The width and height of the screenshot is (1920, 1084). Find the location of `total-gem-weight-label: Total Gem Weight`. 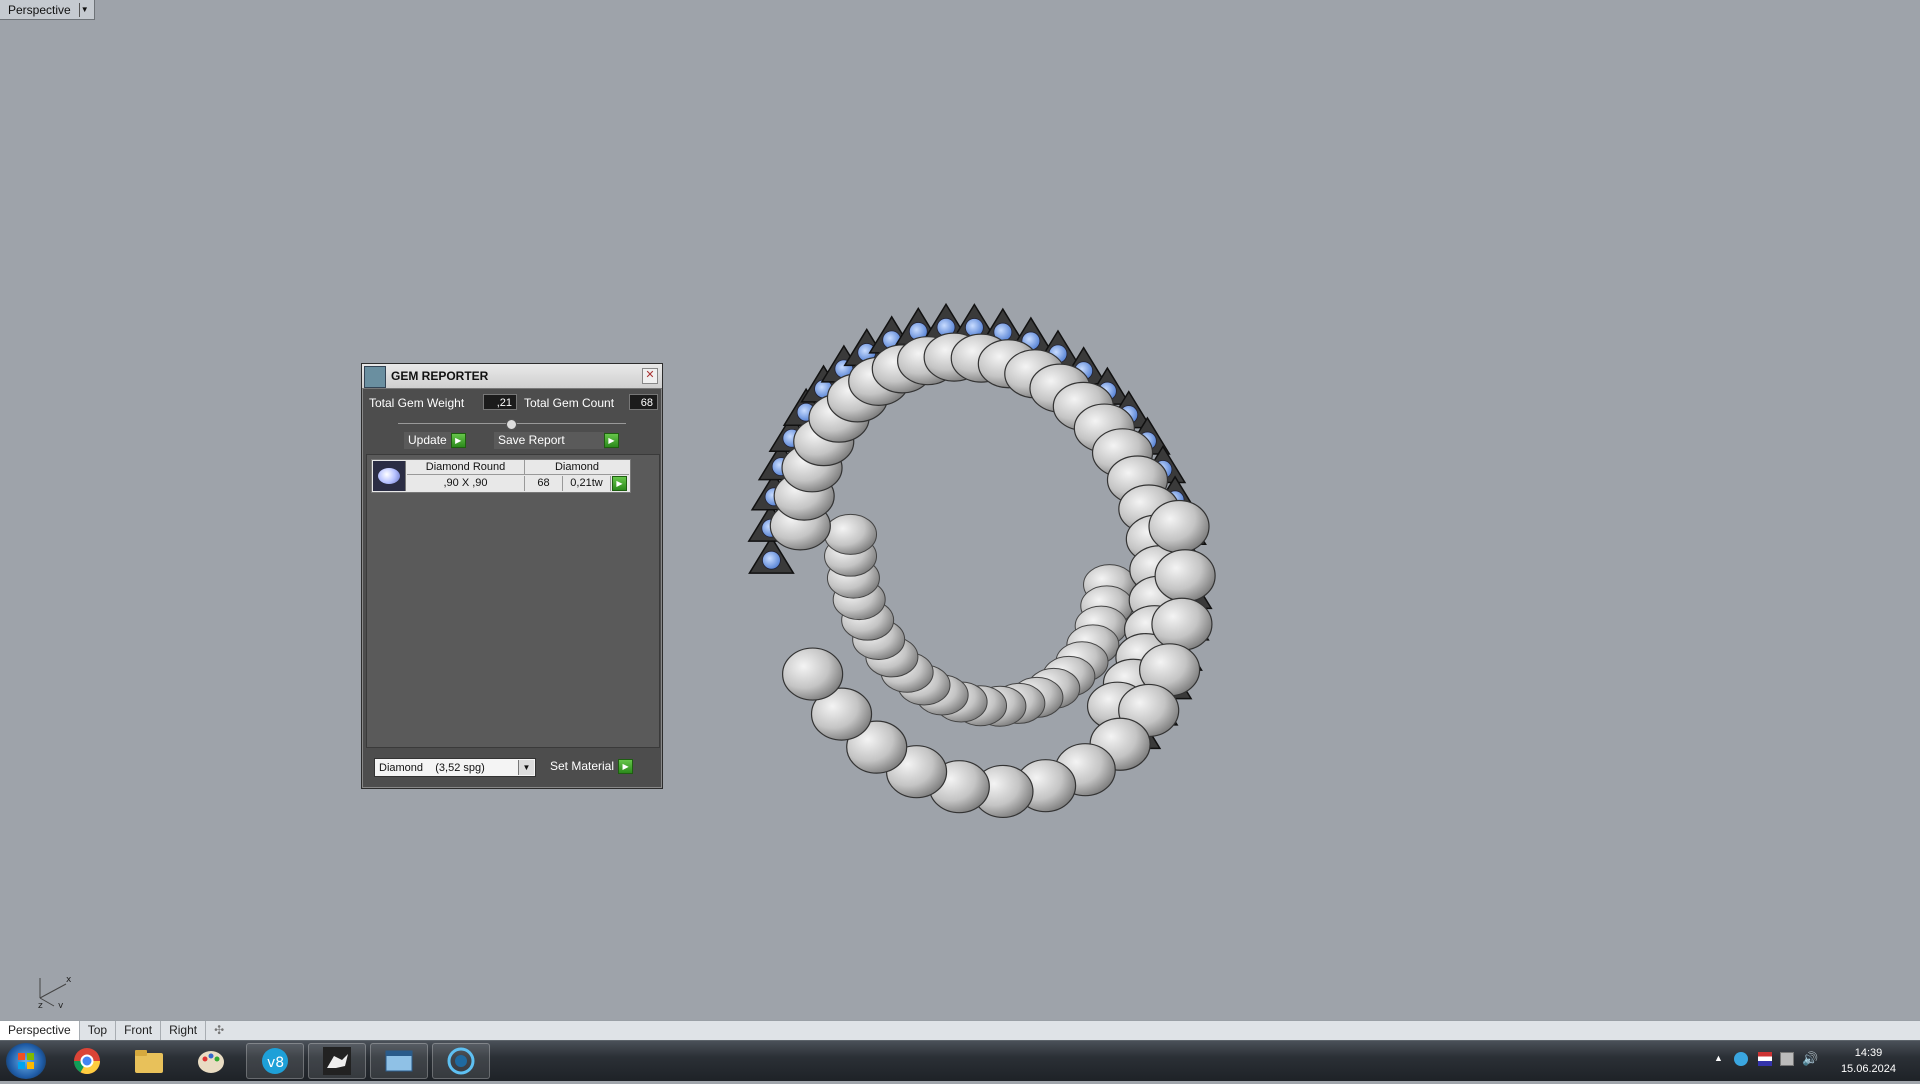

total-gem-weight-label: Total Gem Weight is located at coordinates (417, 403).